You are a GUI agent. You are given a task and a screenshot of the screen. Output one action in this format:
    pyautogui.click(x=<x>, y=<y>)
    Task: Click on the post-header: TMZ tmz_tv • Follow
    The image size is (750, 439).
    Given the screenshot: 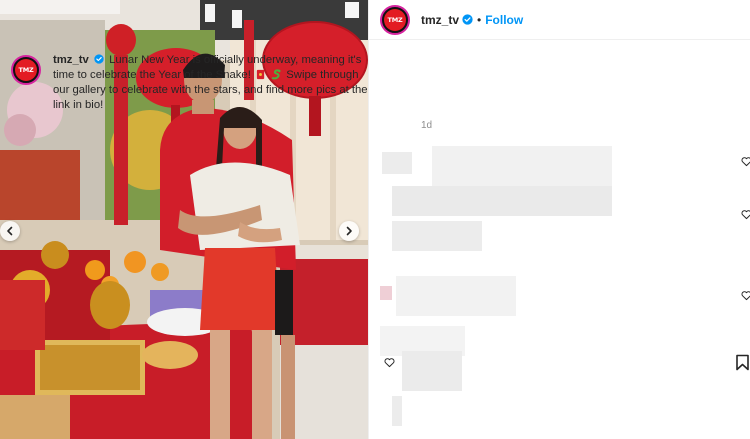 What is the action you would take?
    pyautogui.click(x=559, y=20)
    